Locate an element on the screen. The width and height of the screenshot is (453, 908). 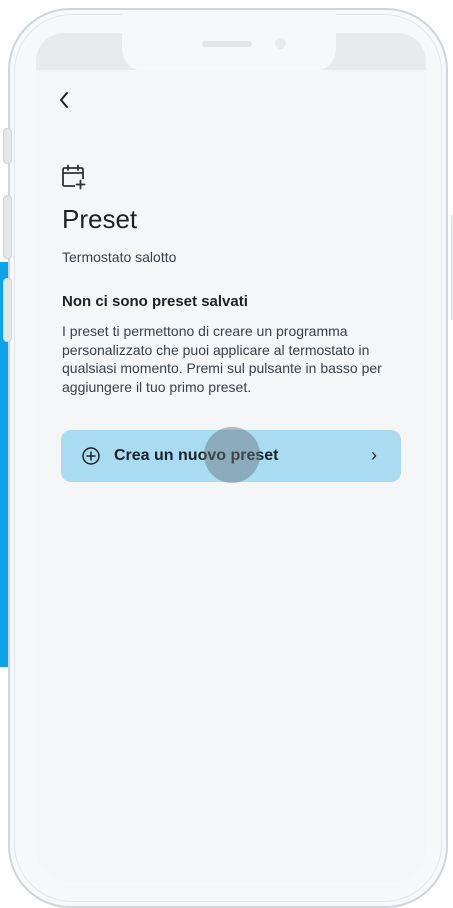
mute-switch is located at coordinates (7, 146).